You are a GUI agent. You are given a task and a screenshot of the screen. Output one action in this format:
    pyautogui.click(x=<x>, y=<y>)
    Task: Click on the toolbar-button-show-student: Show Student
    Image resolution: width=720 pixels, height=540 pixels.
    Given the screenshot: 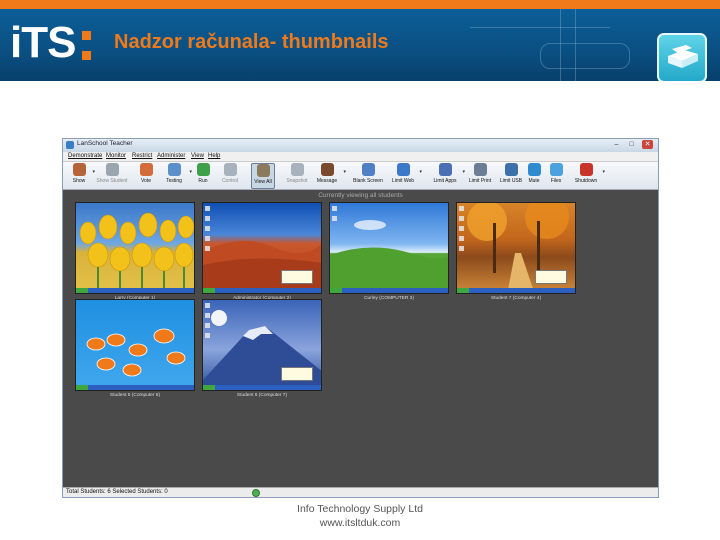 What is the action you would take?
    pyautogui.click(x=112, y=176)
    